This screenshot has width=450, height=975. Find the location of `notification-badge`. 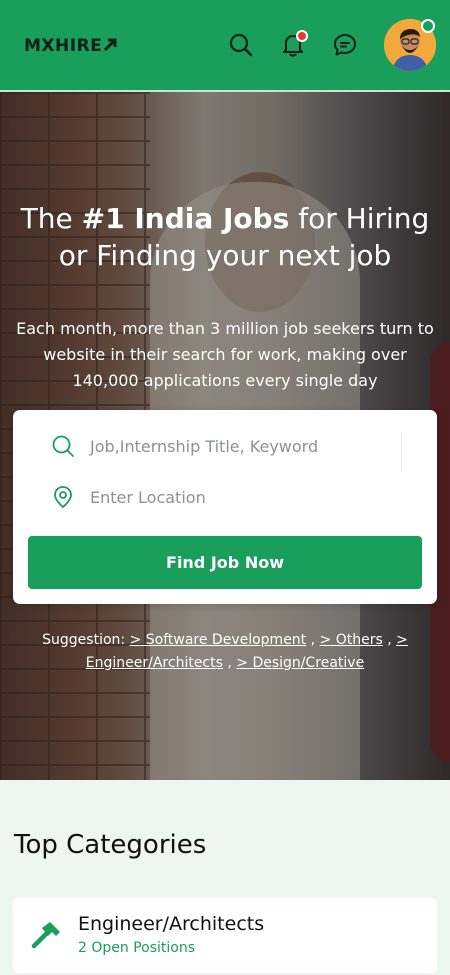

notification-badge is located at coordinates (302, 36).